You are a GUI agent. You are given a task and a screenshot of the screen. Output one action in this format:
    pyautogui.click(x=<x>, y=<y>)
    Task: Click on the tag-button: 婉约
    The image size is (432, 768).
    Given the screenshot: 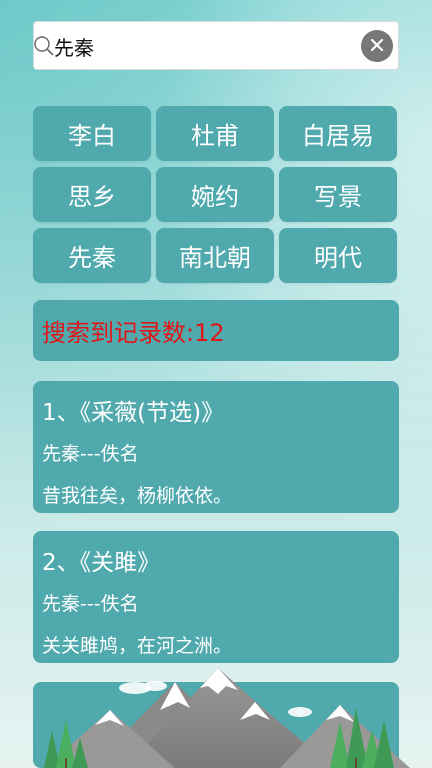 What is the action you would take?
    pyautogui.click(x=215, y=194)
    